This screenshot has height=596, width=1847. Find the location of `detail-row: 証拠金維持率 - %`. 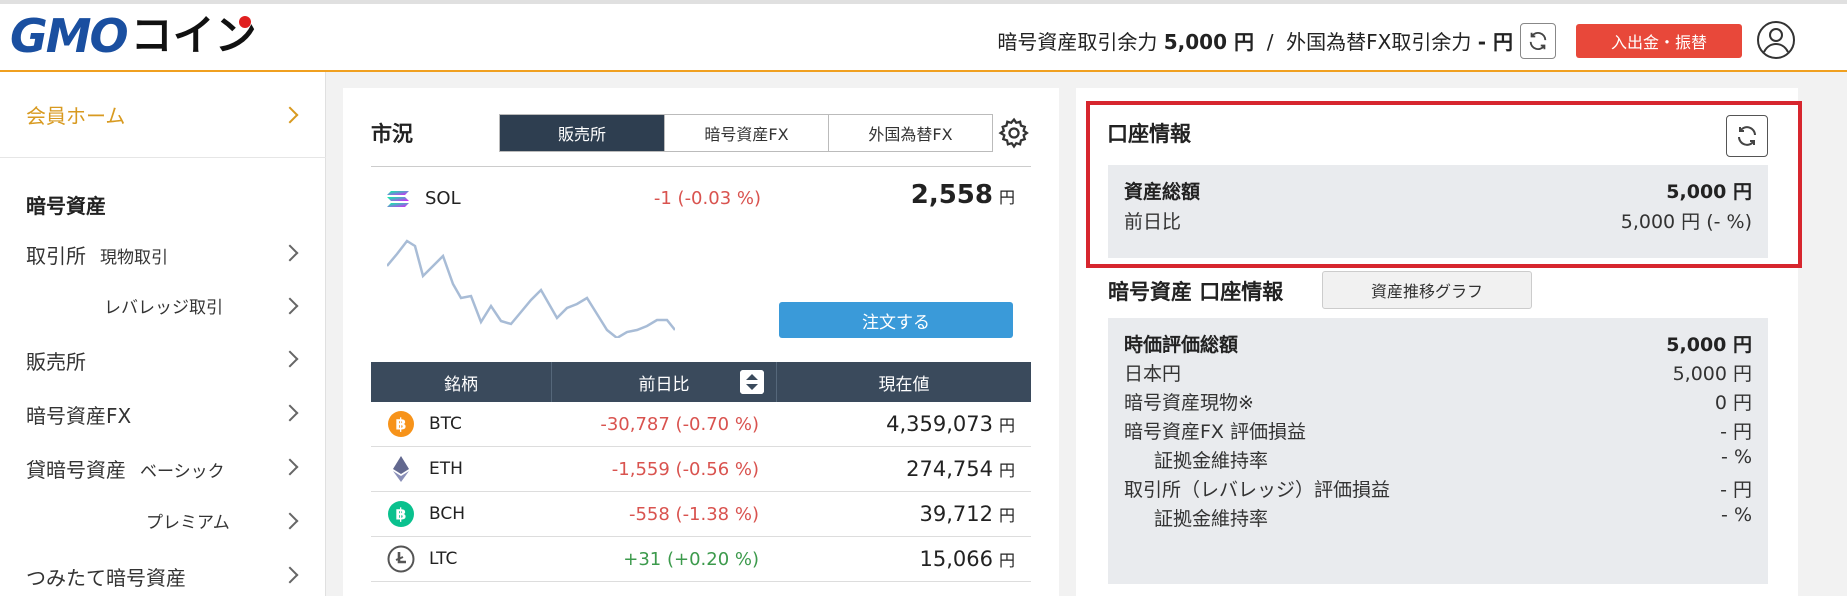

detail-row: 証拠金維持率 - % is located at coordinates (1438, 460).